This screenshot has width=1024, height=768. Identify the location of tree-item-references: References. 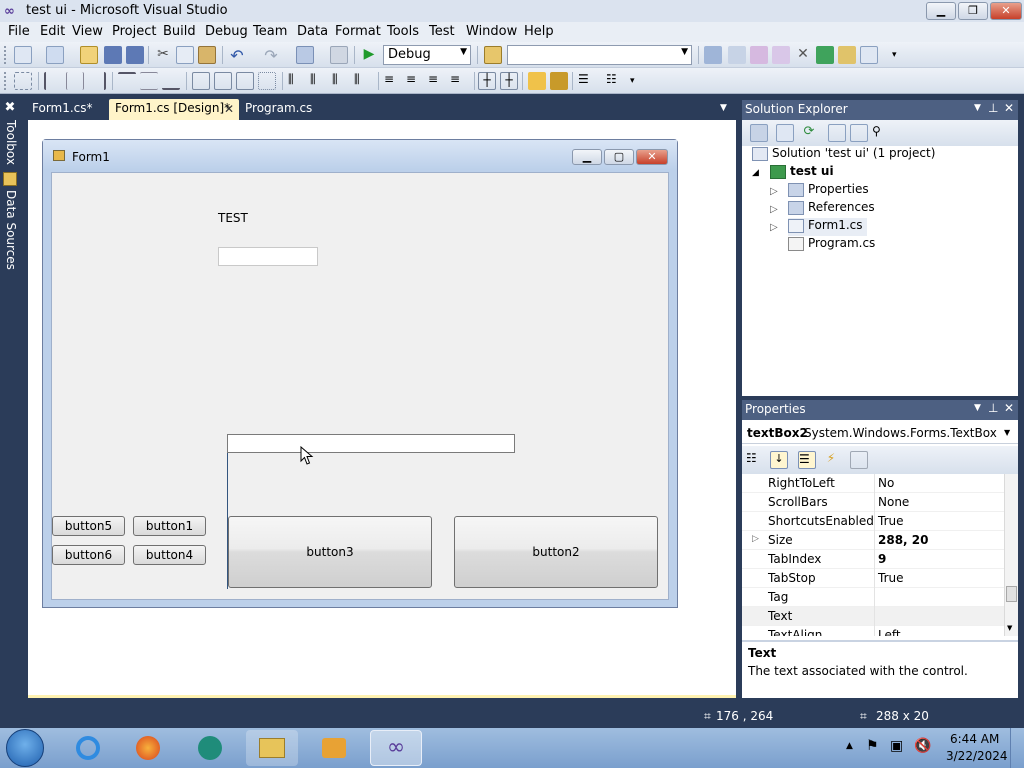
(831, 209).